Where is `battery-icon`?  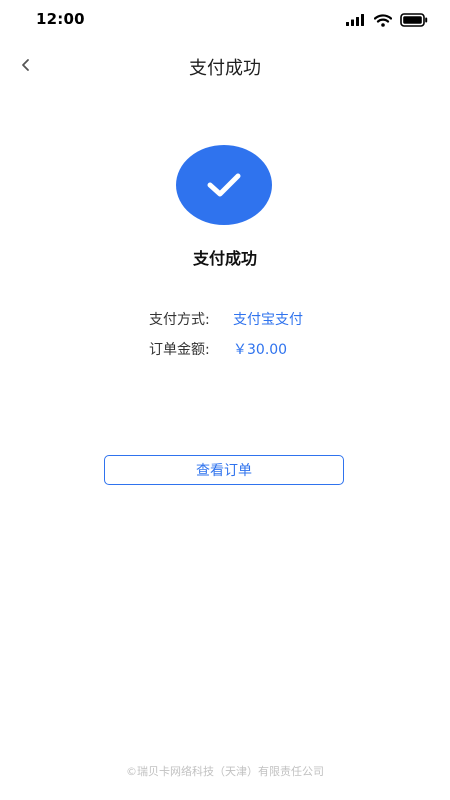 battery-icon is located at coordinates (414, 20).